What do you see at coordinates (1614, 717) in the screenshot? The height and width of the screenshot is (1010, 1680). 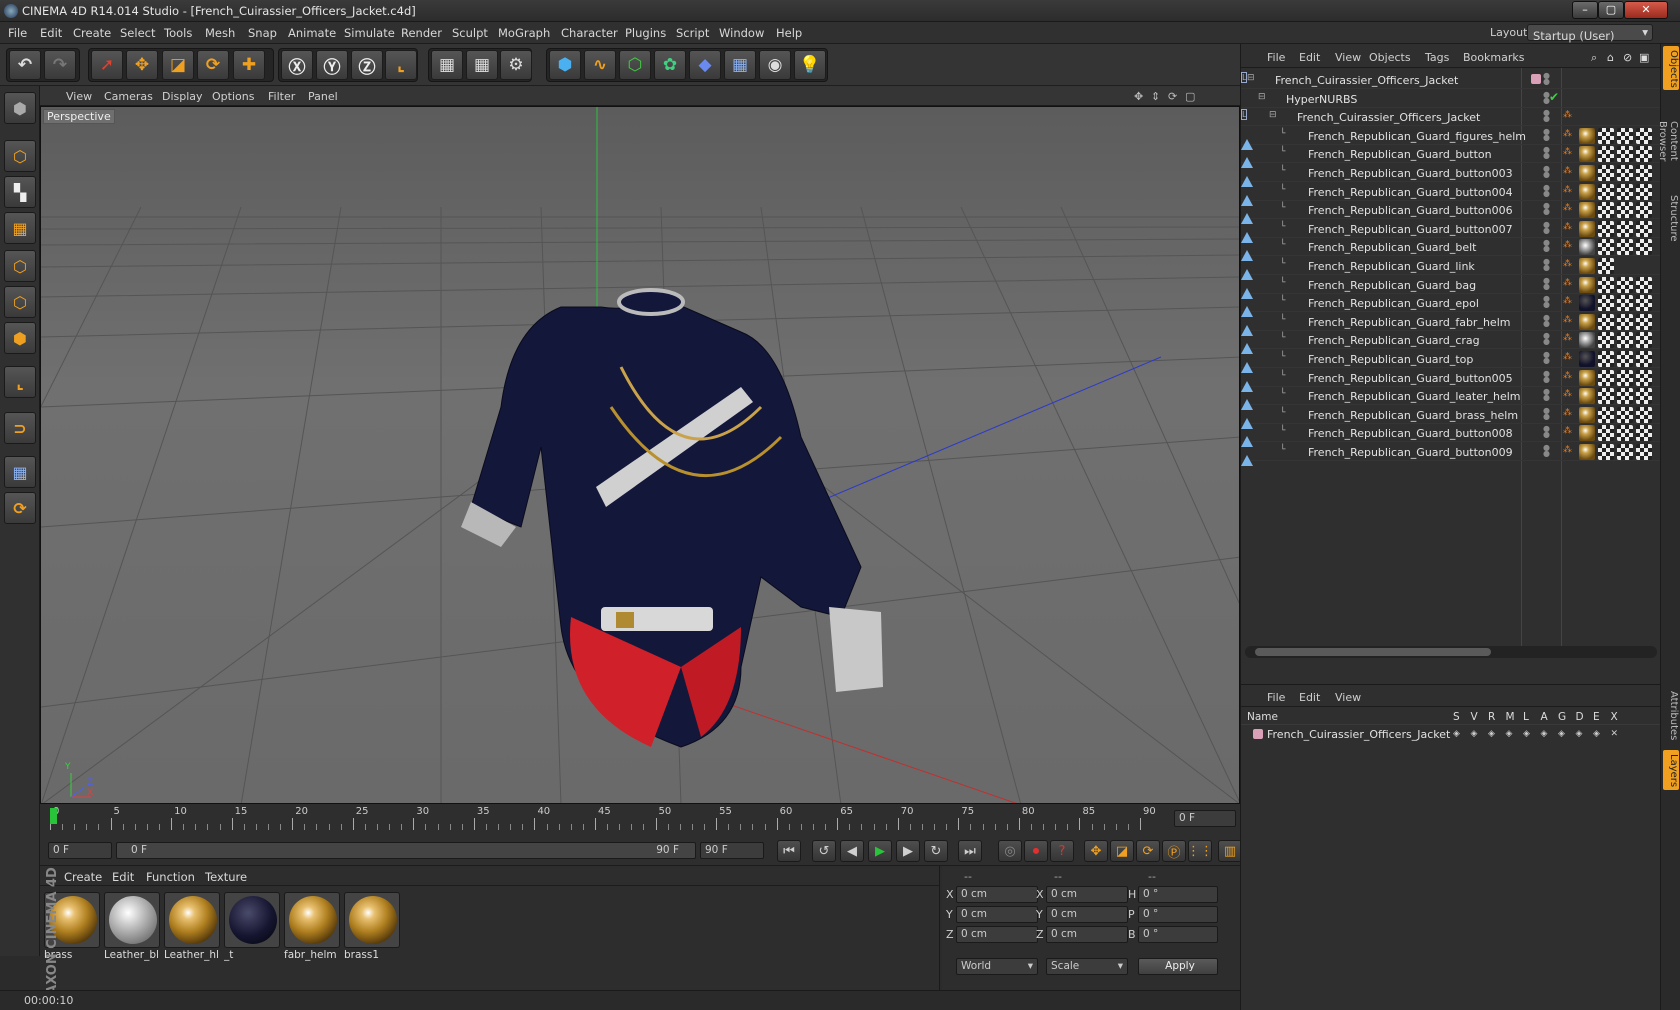 I see `layer-column-header: X` at bounding box center [1614, 717].